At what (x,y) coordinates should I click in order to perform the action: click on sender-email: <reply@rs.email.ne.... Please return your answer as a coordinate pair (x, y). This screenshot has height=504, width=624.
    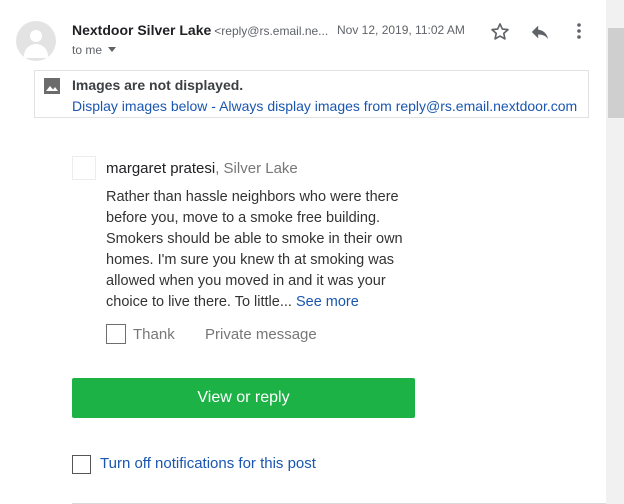
    Looking at the image, I should click on (271, 31).